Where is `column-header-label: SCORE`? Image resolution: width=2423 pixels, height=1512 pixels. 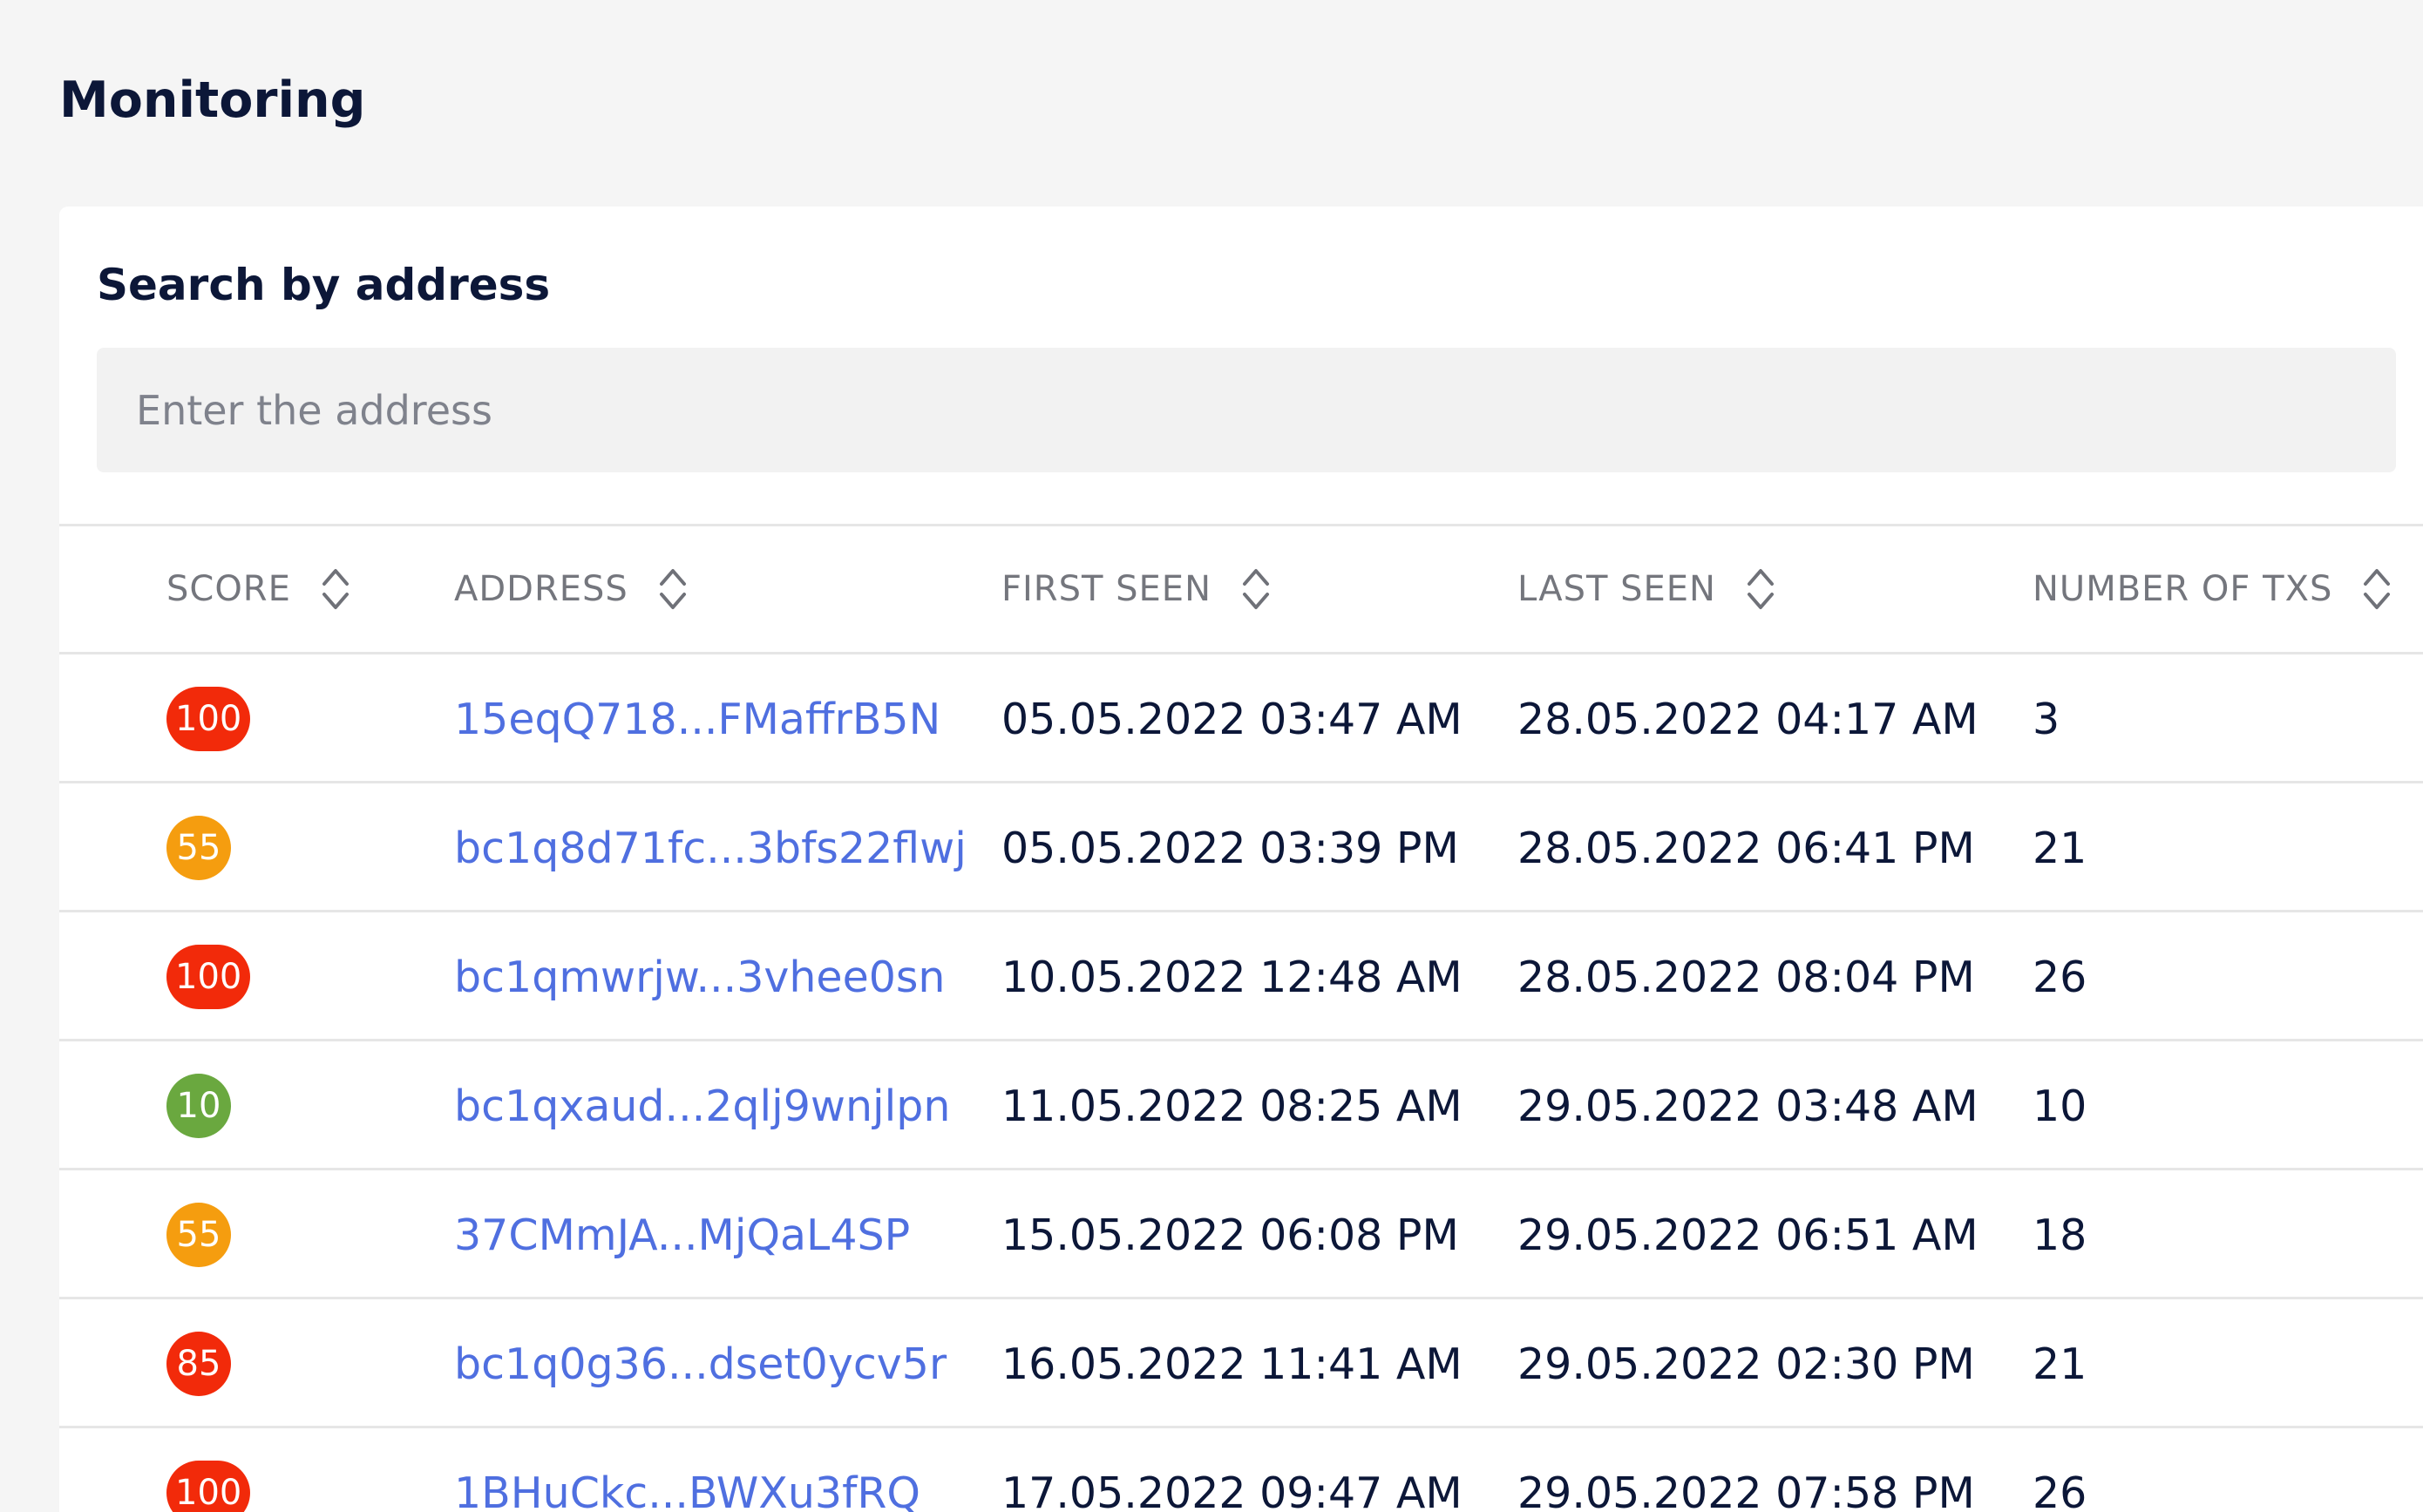 column-header-label: SCORE is located at coordinates (228, 589).